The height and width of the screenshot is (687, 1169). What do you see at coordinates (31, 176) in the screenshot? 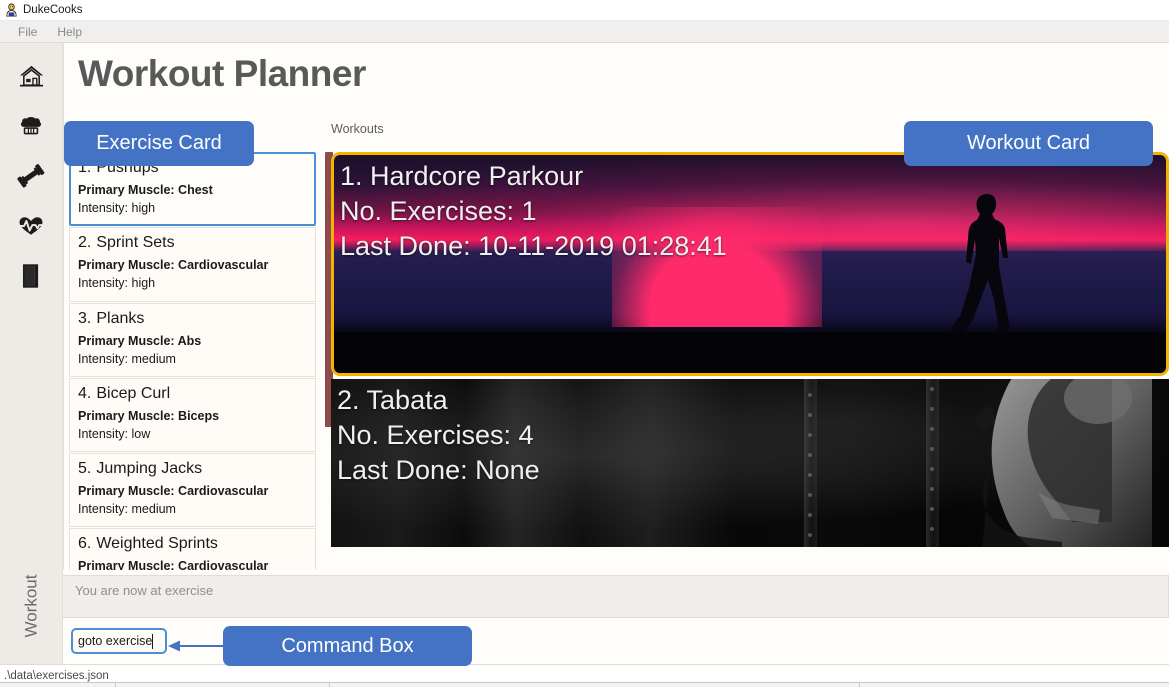
I see `dumbbell-icon` at bounding box center [31, 176].